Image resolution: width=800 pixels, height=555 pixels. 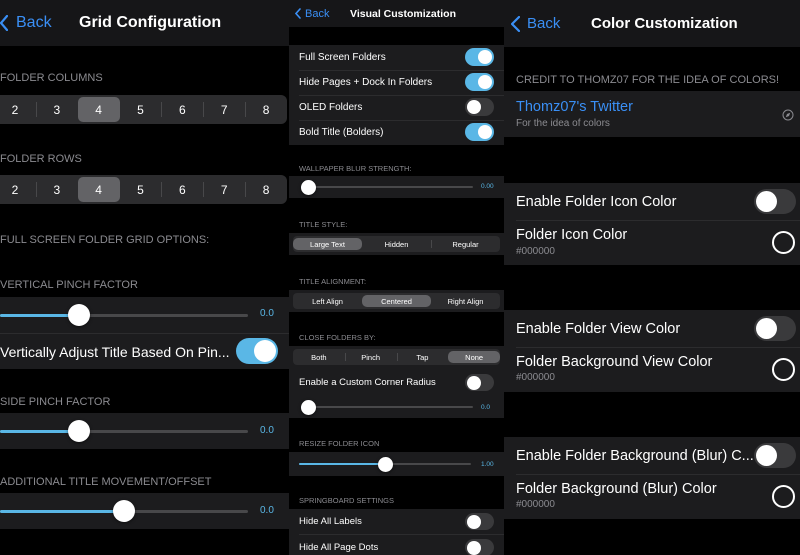 I want to click on corner-radius-toggle, so click(x=479, y=382).